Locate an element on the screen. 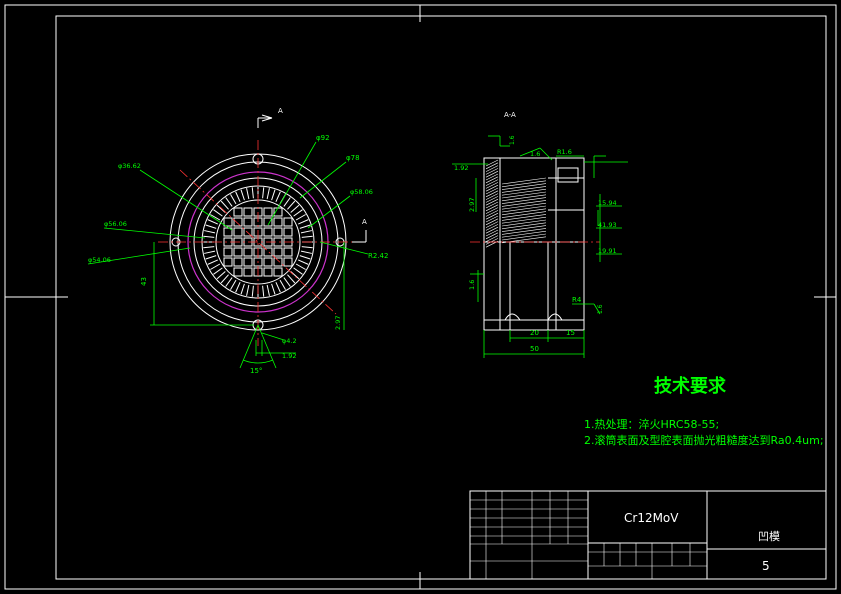 The width and height of the screenshot is (841, 594). section-marker-right: A is located at coordinates (364, 222).